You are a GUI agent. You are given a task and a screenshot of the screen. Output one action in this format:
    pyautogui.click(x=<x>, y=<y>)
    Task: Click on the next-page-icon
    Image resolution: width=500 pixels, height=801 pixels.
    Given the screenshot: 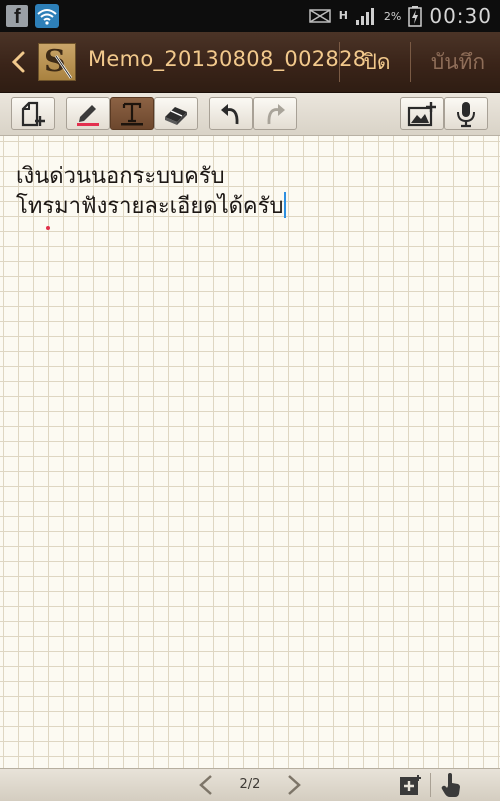 What is the action you would take?
    pyautogui.click(x=294, y=785)
    